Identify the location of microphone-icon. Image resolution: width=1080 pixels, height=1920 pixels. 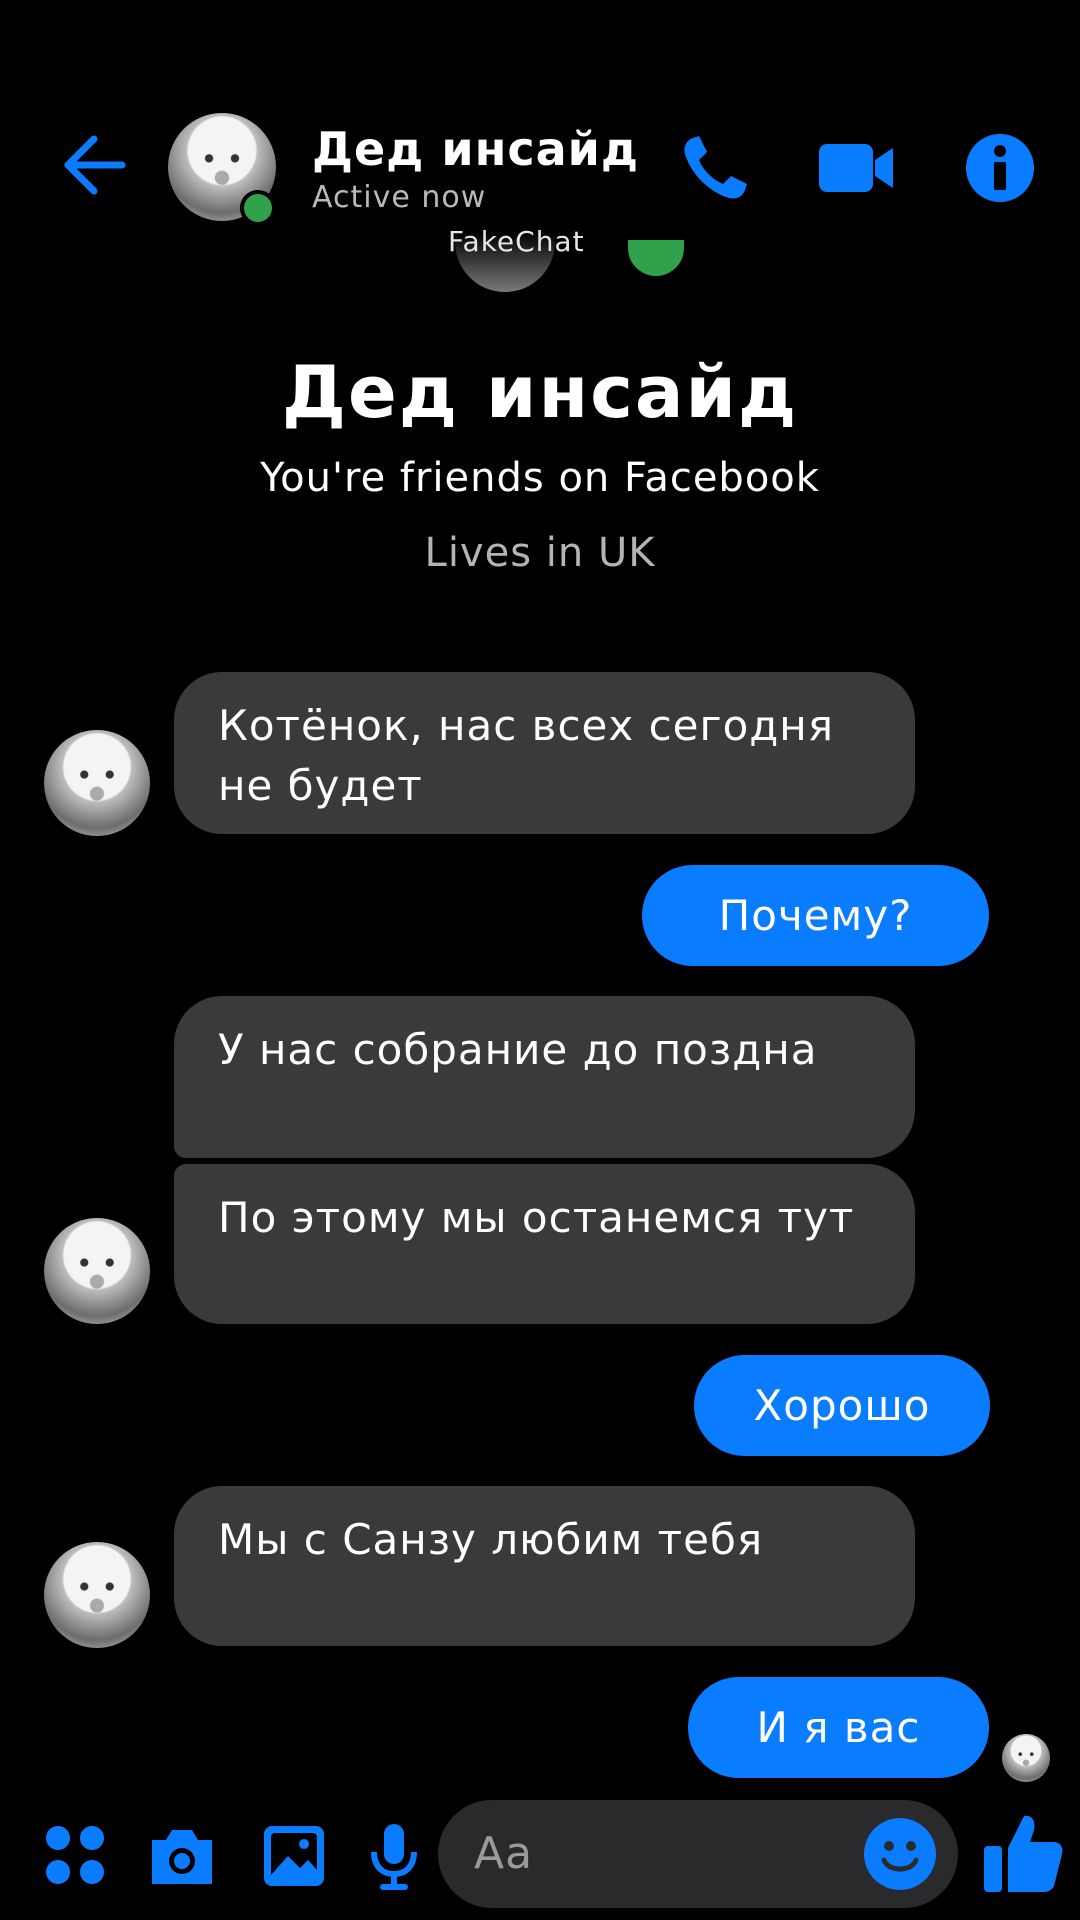
(394, 1856).